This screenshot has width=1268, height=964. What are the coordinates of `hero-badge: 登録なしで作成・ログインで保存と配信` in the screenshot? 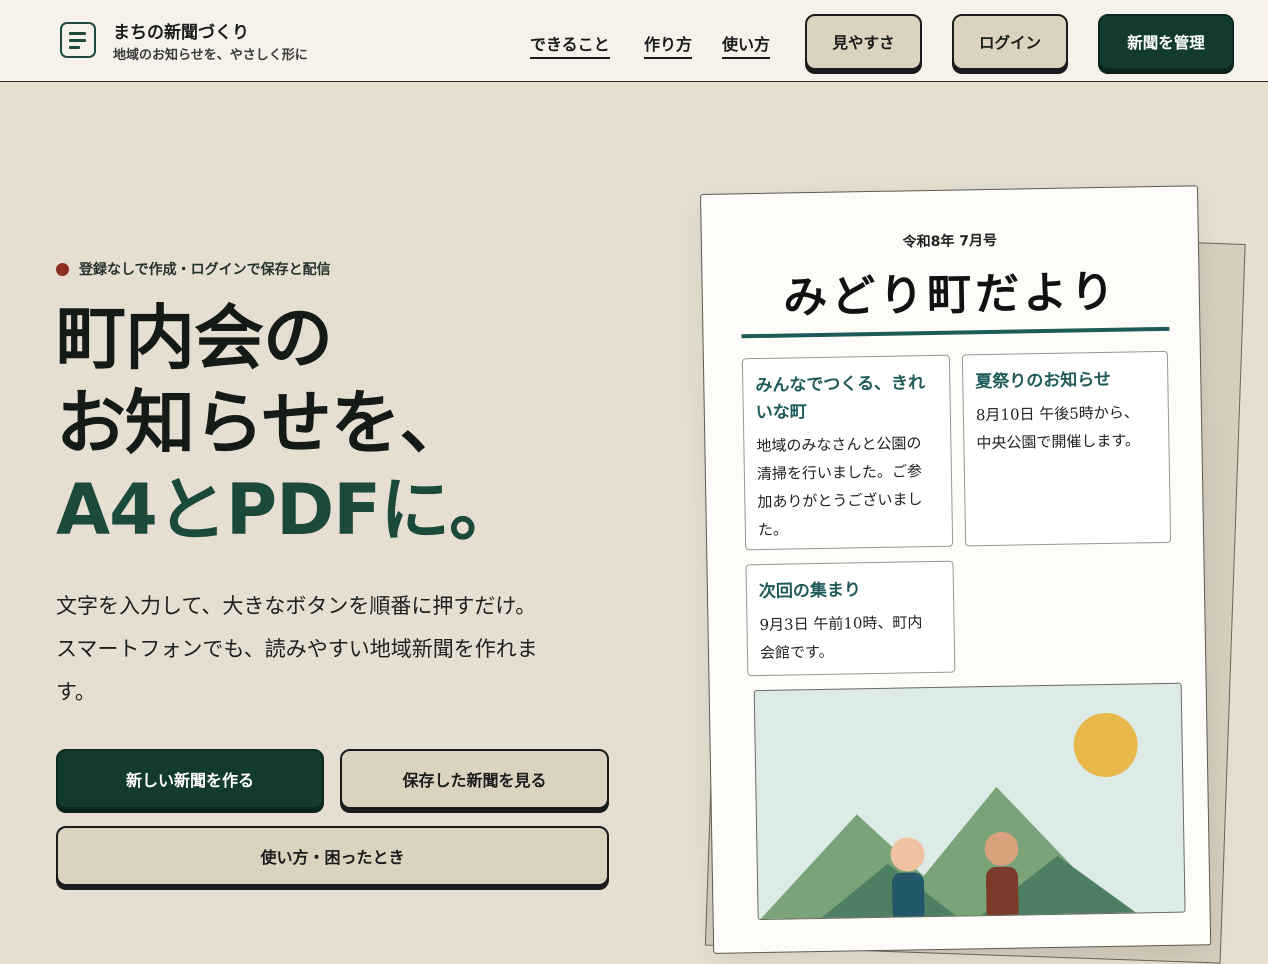 It's located at (193, 269).